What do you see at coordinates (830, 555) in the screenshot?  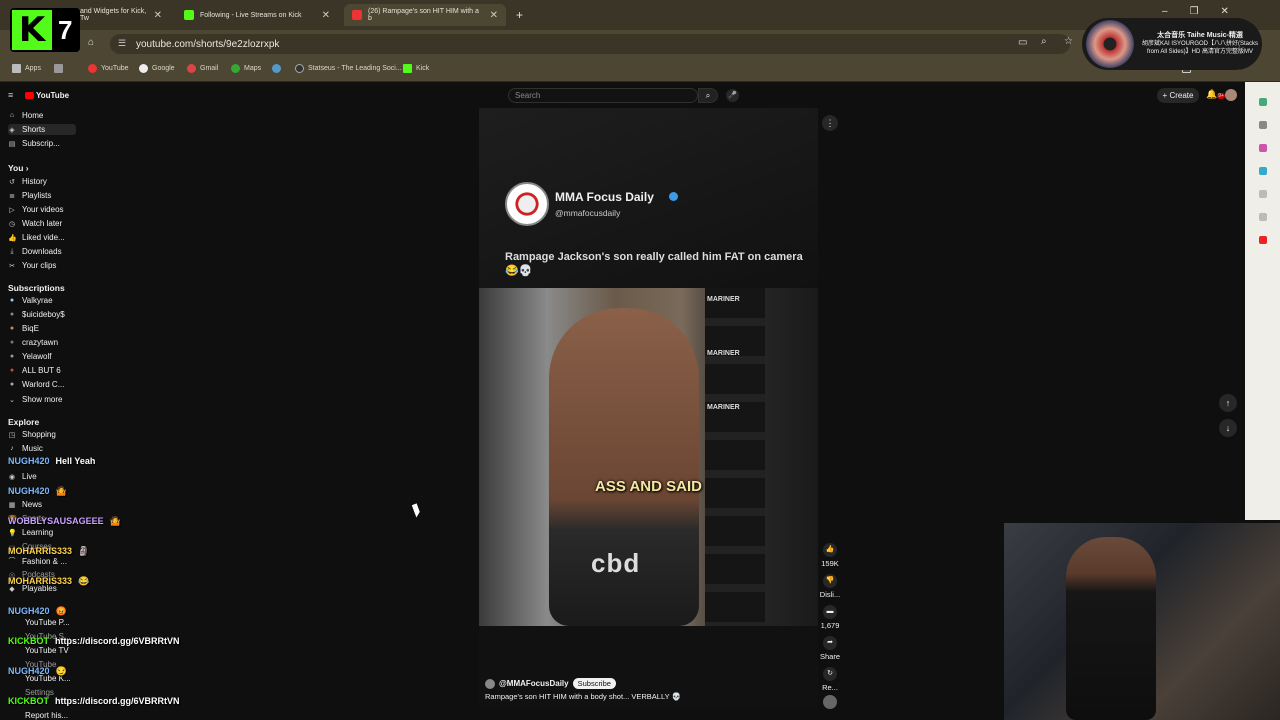 I see `like-button: 👍 159K` at bounding box center [830, 555].